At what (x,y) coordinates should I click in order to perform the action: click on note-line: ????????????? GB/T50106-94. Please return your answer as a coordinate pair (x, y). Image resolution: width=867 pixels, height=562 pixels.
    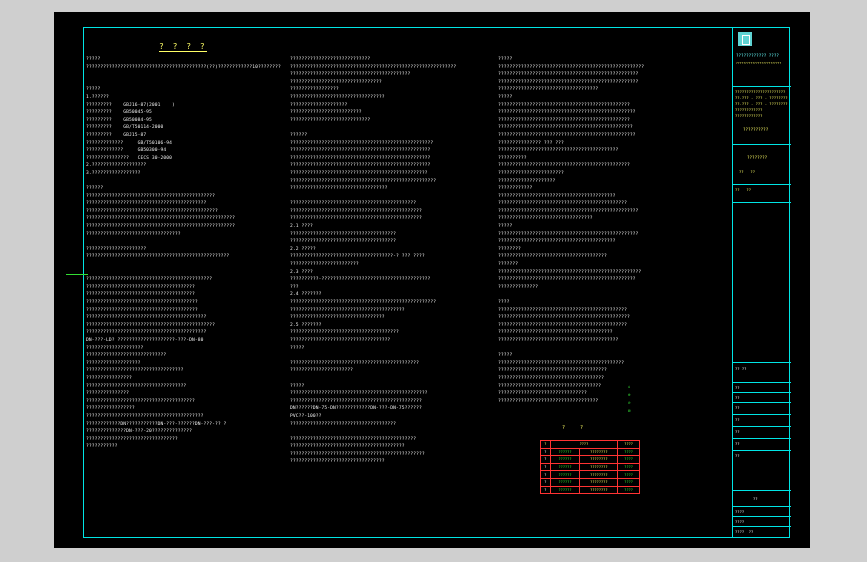
    Looking at the image, I should click on (129, 143).